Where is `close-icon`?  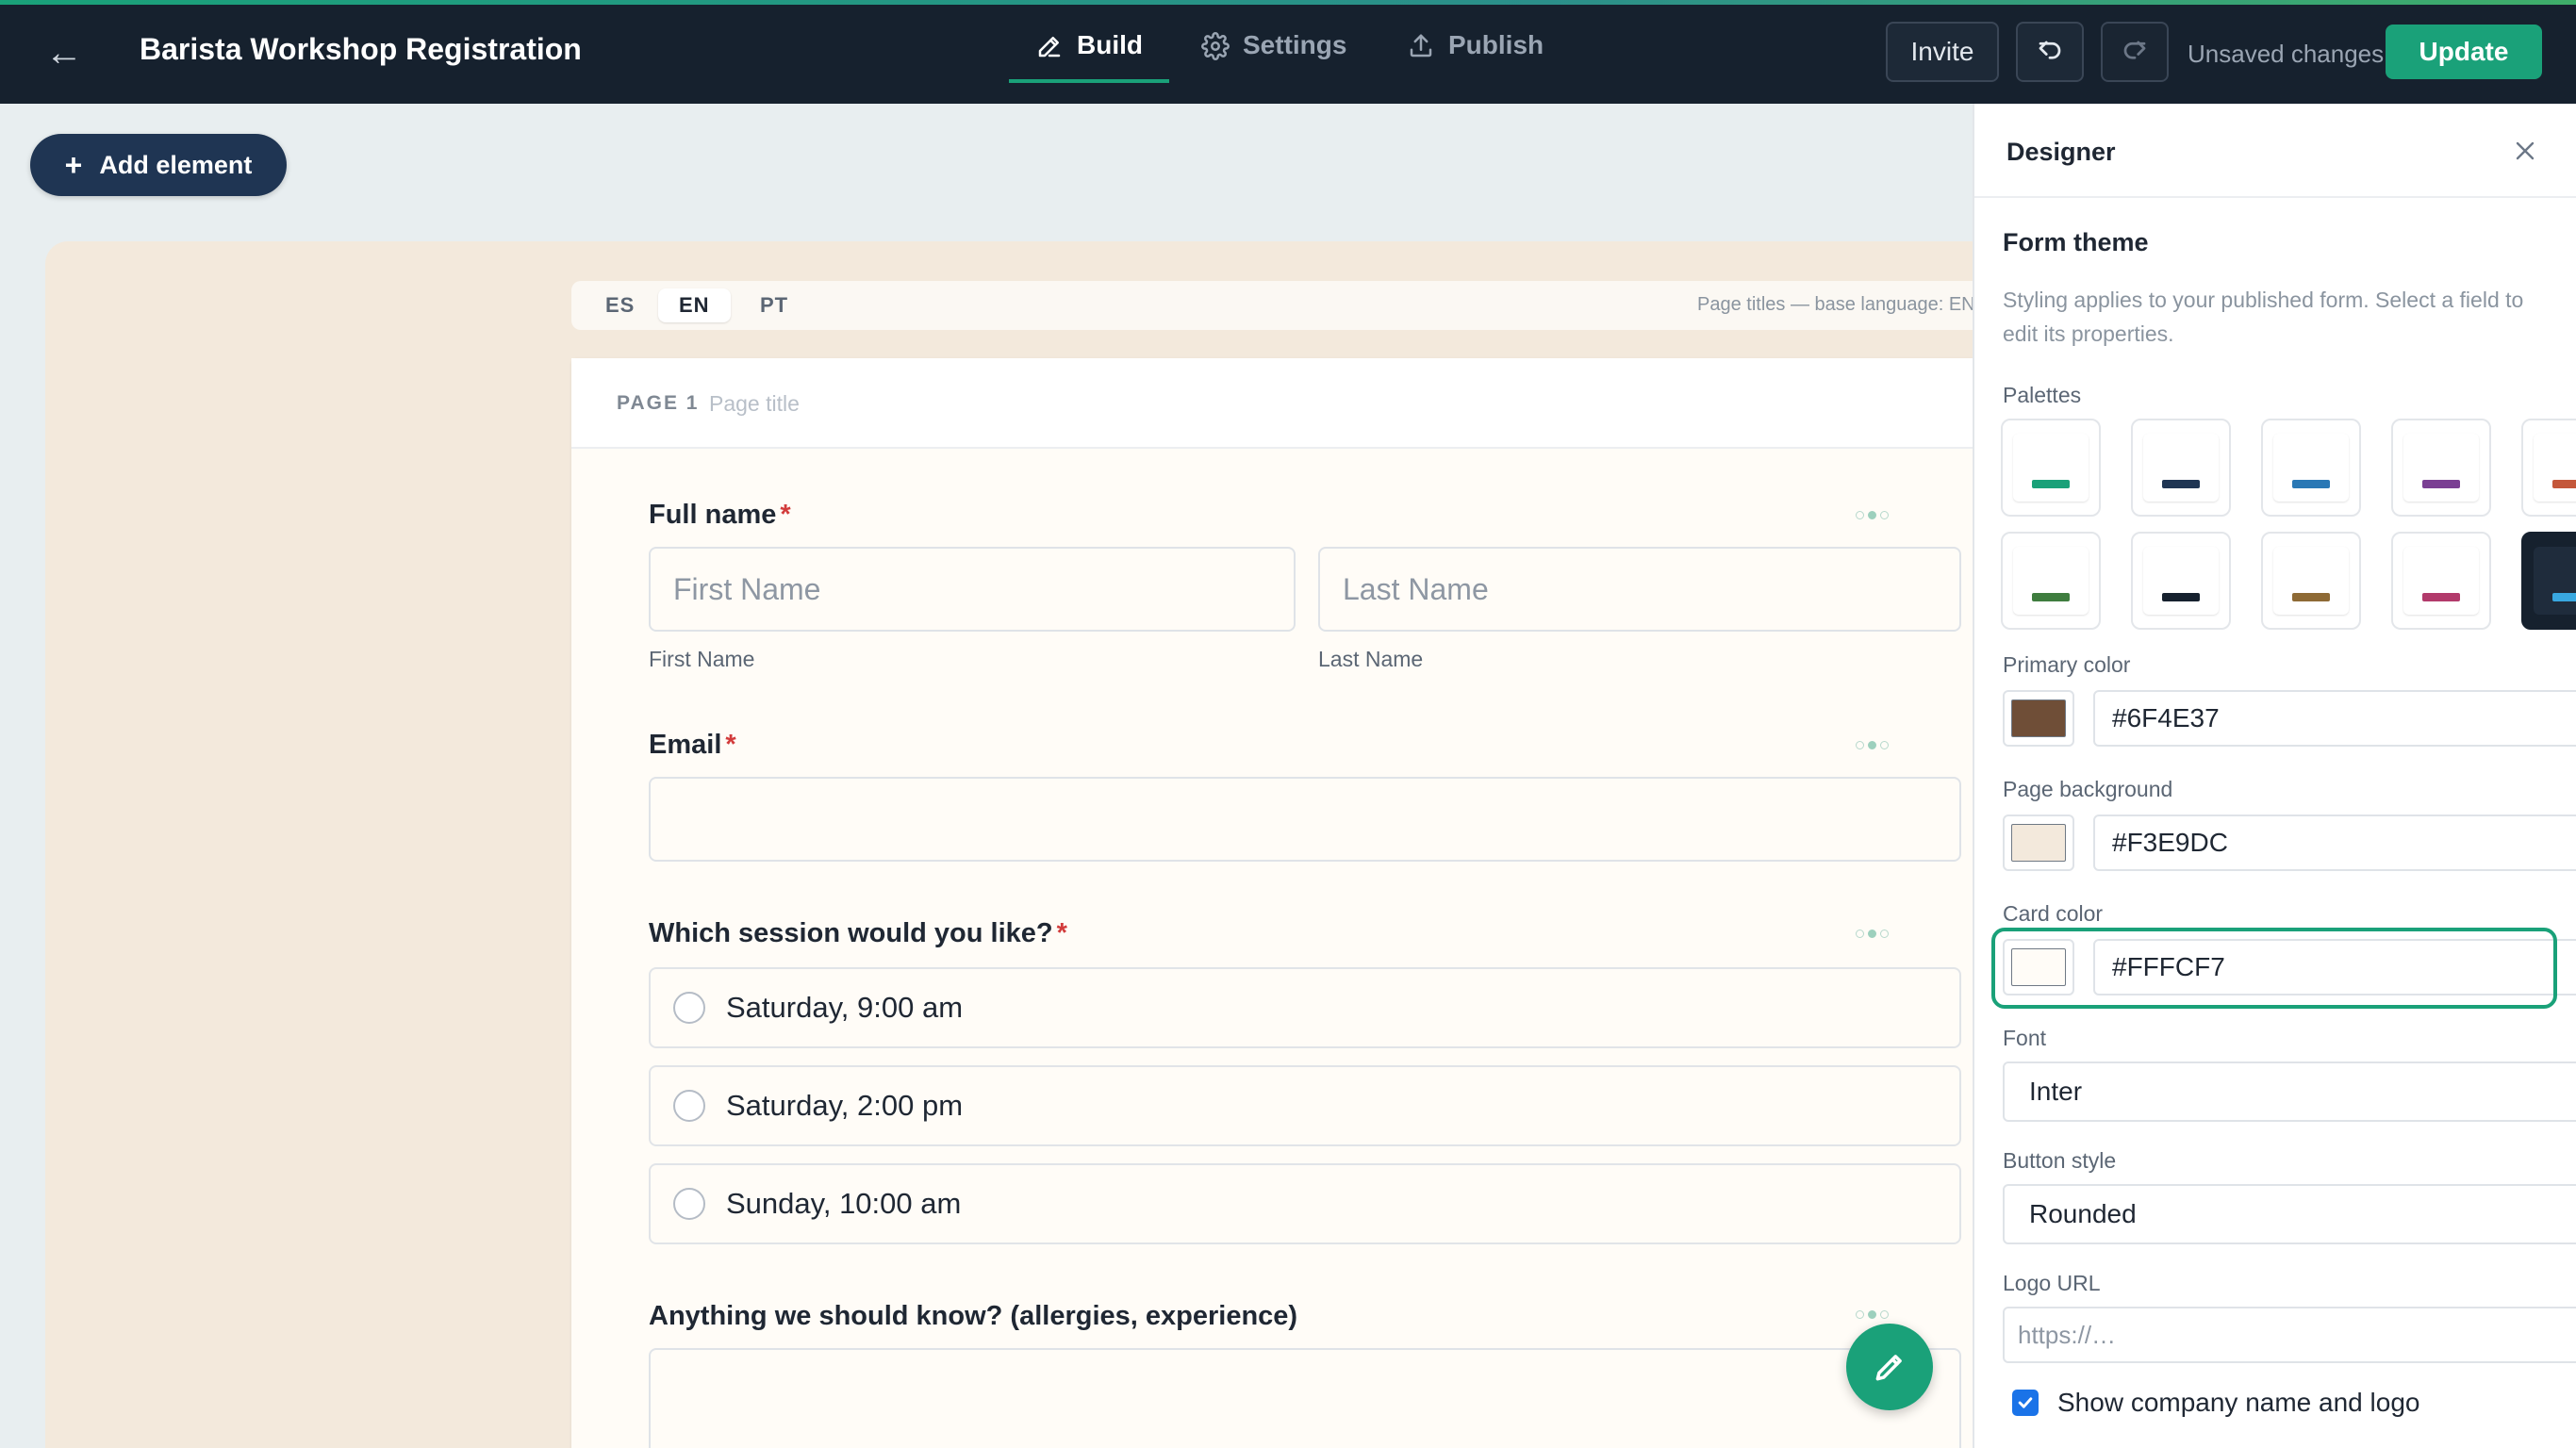
close-icon is located at coordinates (2525, 151).